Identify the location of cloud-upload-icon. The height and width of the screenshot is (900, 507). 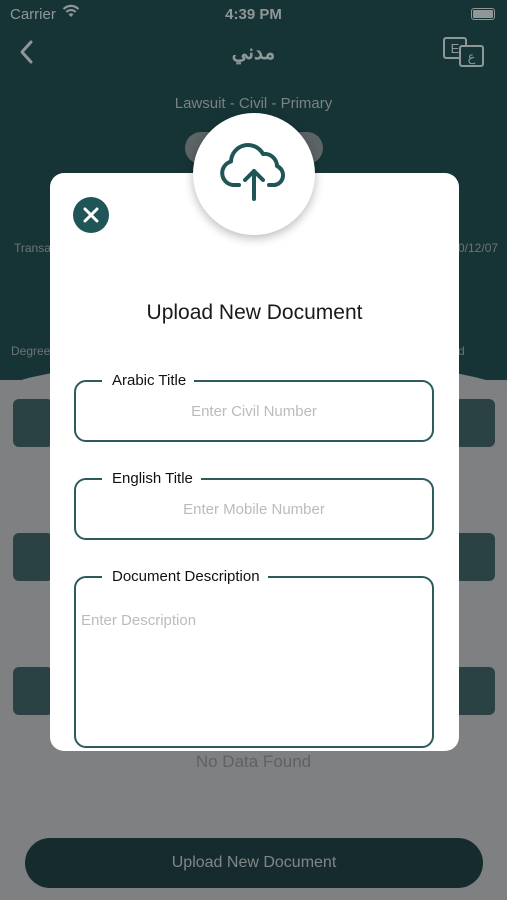
(253, 172).